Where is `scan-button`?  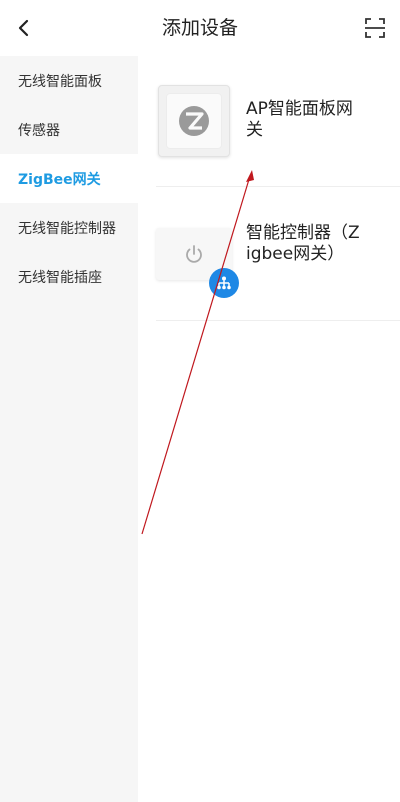 scan-button is located at coordinates (375, 28).